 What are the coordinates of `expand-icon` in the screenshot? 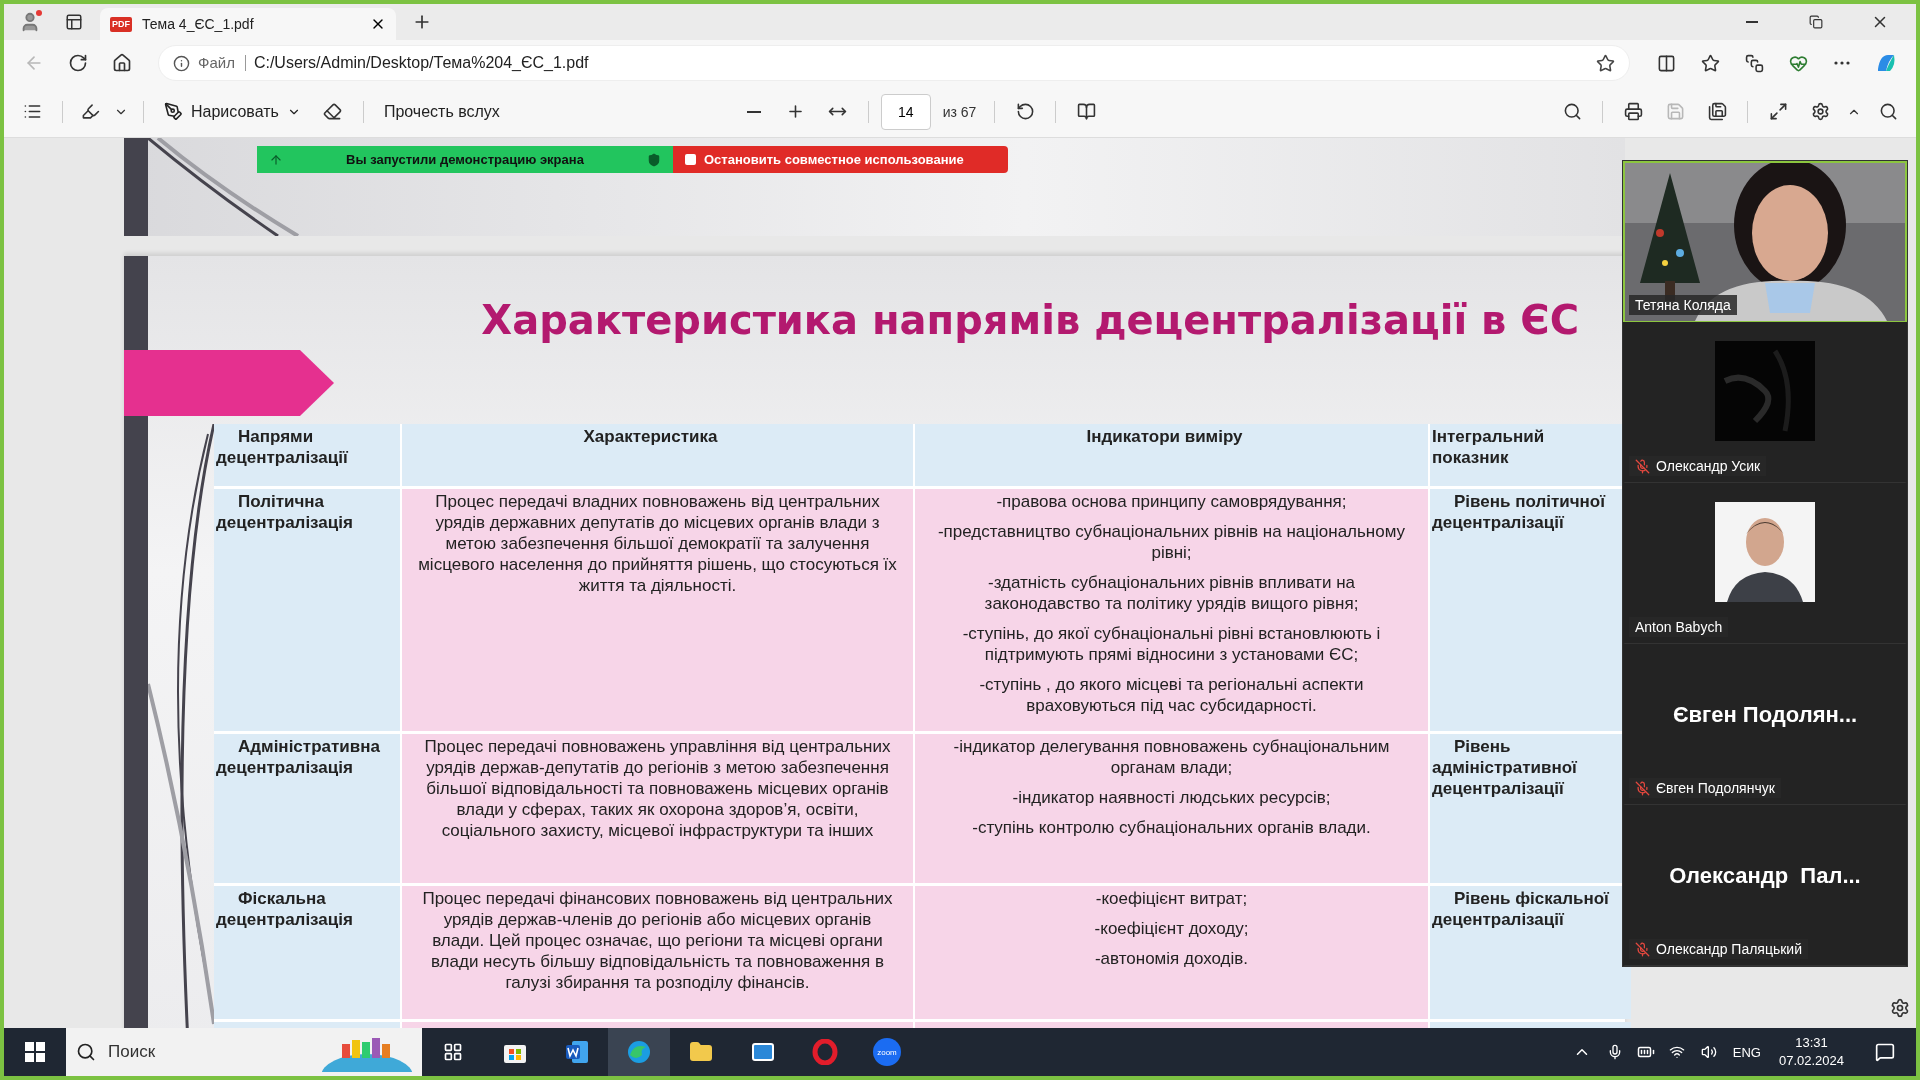 It's located at (1778, 111).